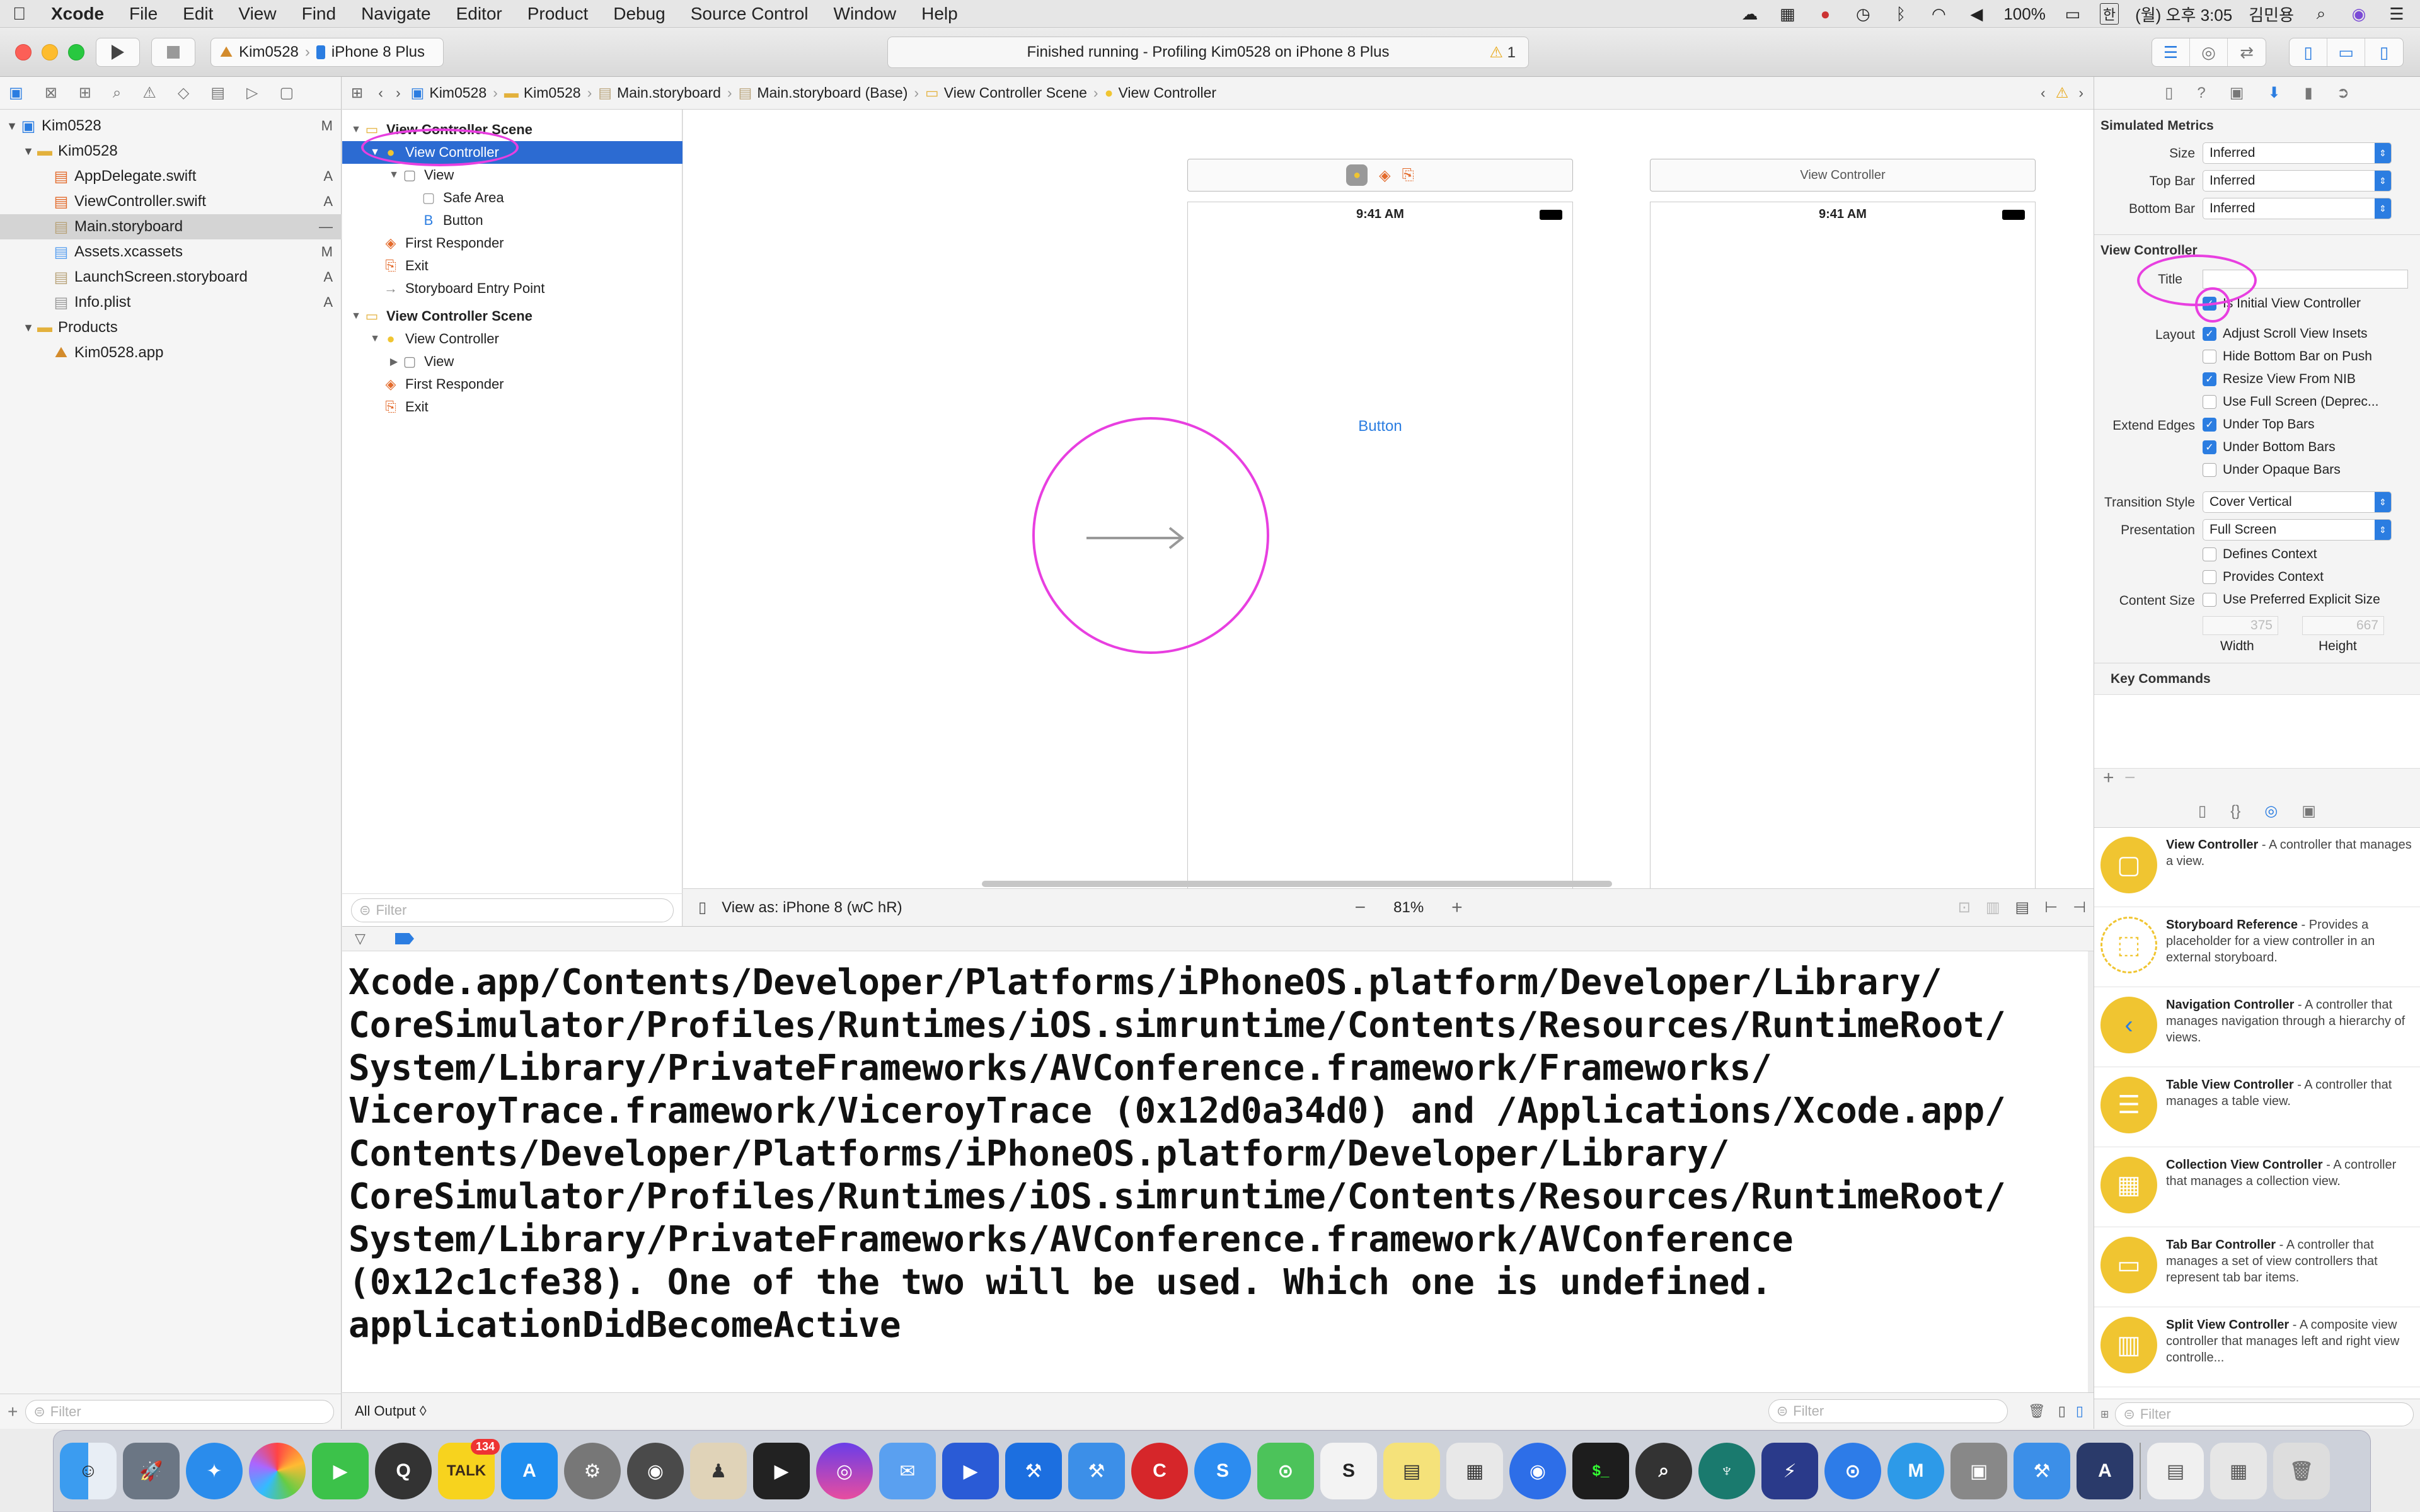 Image resolution: width=2420 pixels, height=1512 pixels. What do you see at coordinates (1788, 13) in the screenshot?
I see `grid-icon: ▦` at bounding box center [1788, 13].